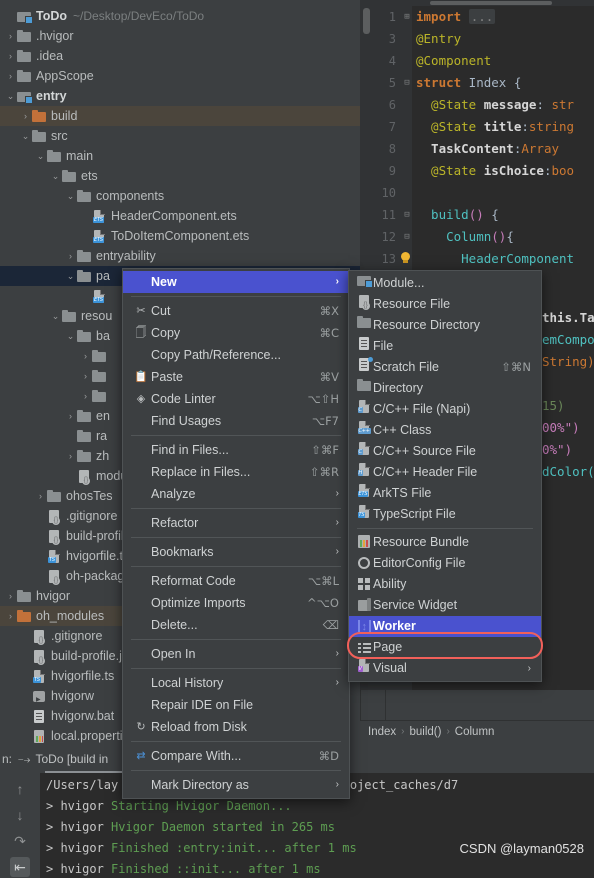 The height and width of the screenshot is (878, 594). Describe the element at coordinates (477, 39) in the screenshot. I see `code-line: 3 @Entry` at that location.